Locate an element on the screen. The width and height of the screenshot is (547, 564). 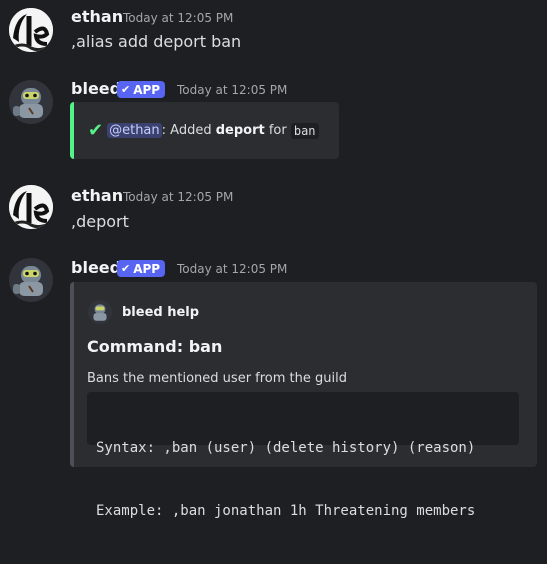
embed-title: Command: ban is located at coordinates (155, 346).